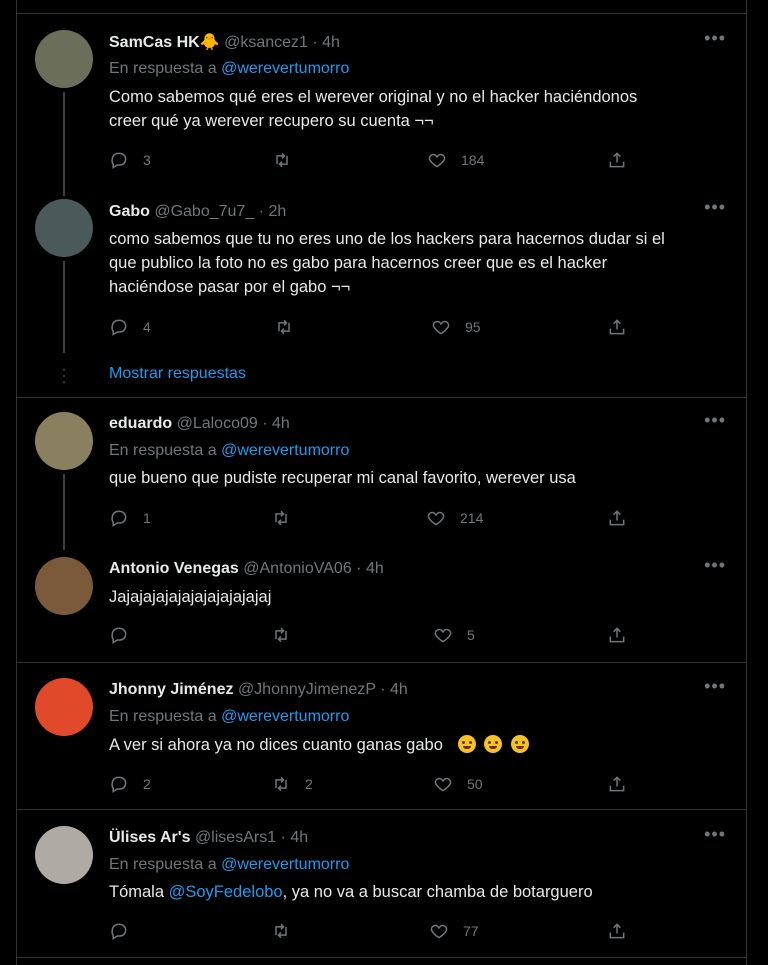 The height and width of the screenshot is (965, 768). I want to click on reply-button: 3, so click(130, 160).